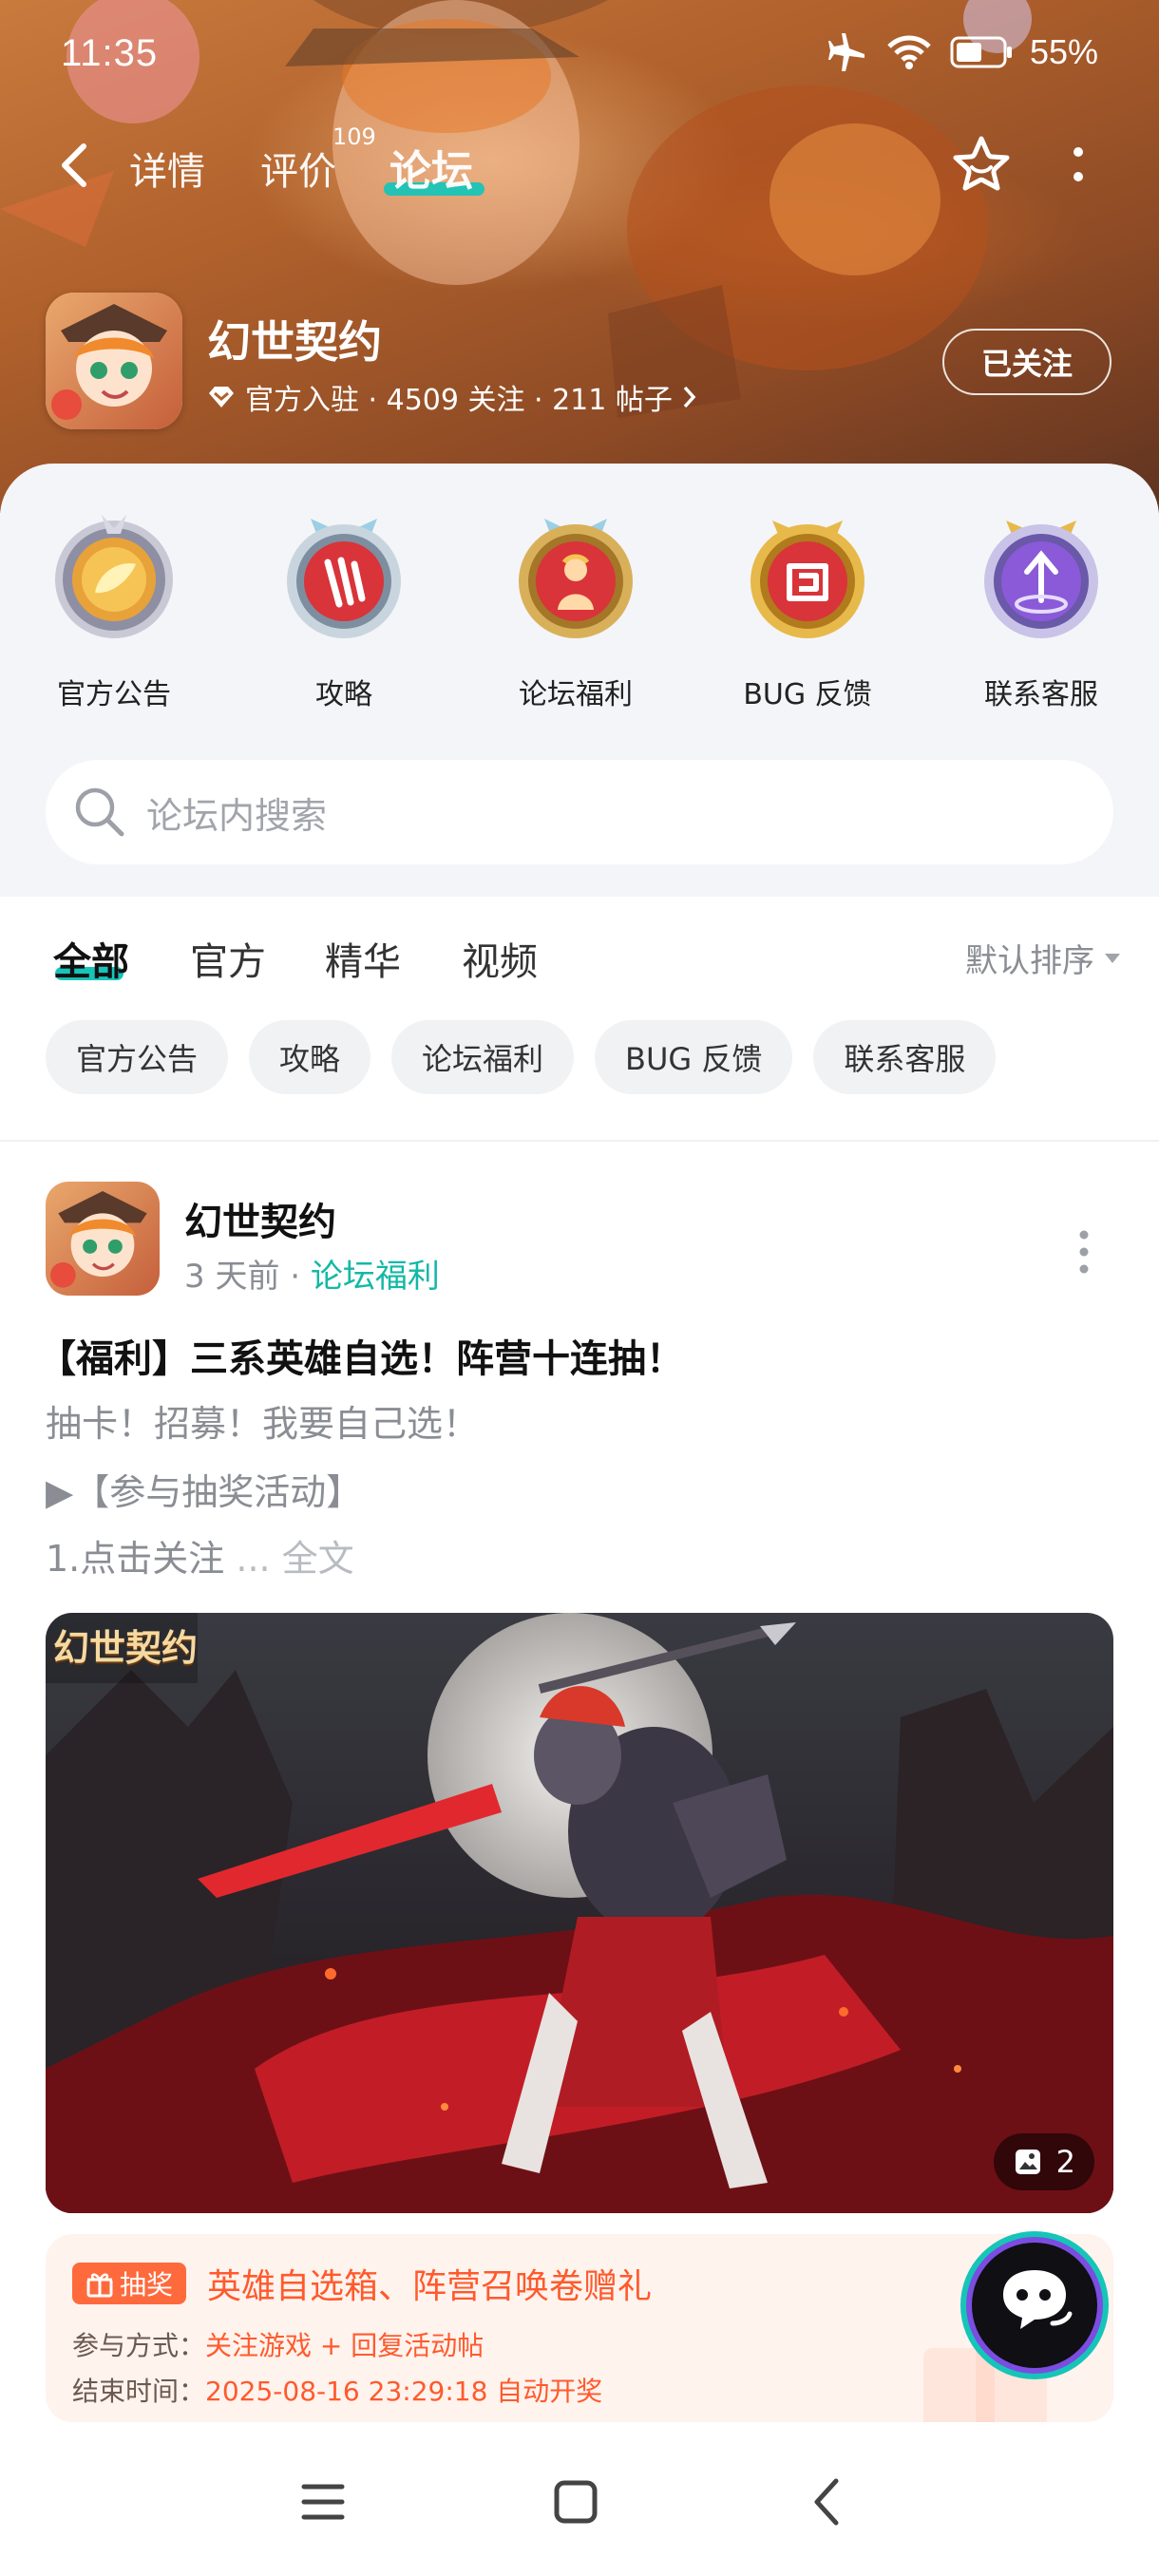 The width and height of the screenshot is (1159, 2576). I want to click on system-navigation-bar, so click(579, 2505).